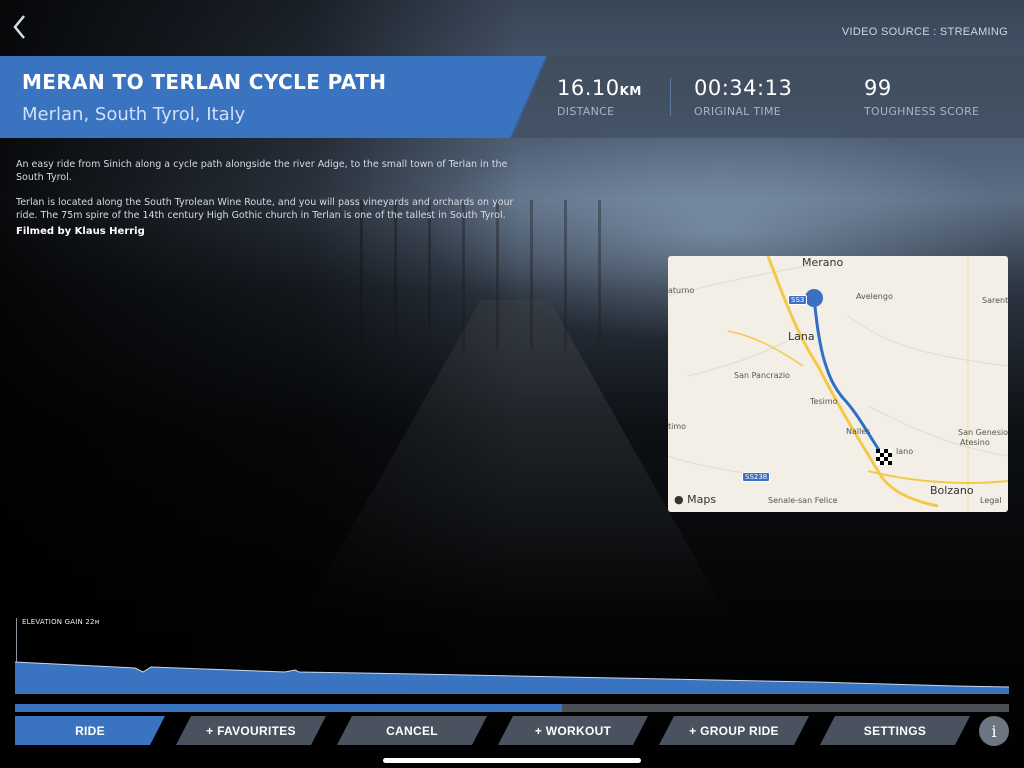 The image size is (1024, 768). Describe the element at coordinates (895, 730) in the screenshot. I see `tab-settings: SETTINGS` at that location.